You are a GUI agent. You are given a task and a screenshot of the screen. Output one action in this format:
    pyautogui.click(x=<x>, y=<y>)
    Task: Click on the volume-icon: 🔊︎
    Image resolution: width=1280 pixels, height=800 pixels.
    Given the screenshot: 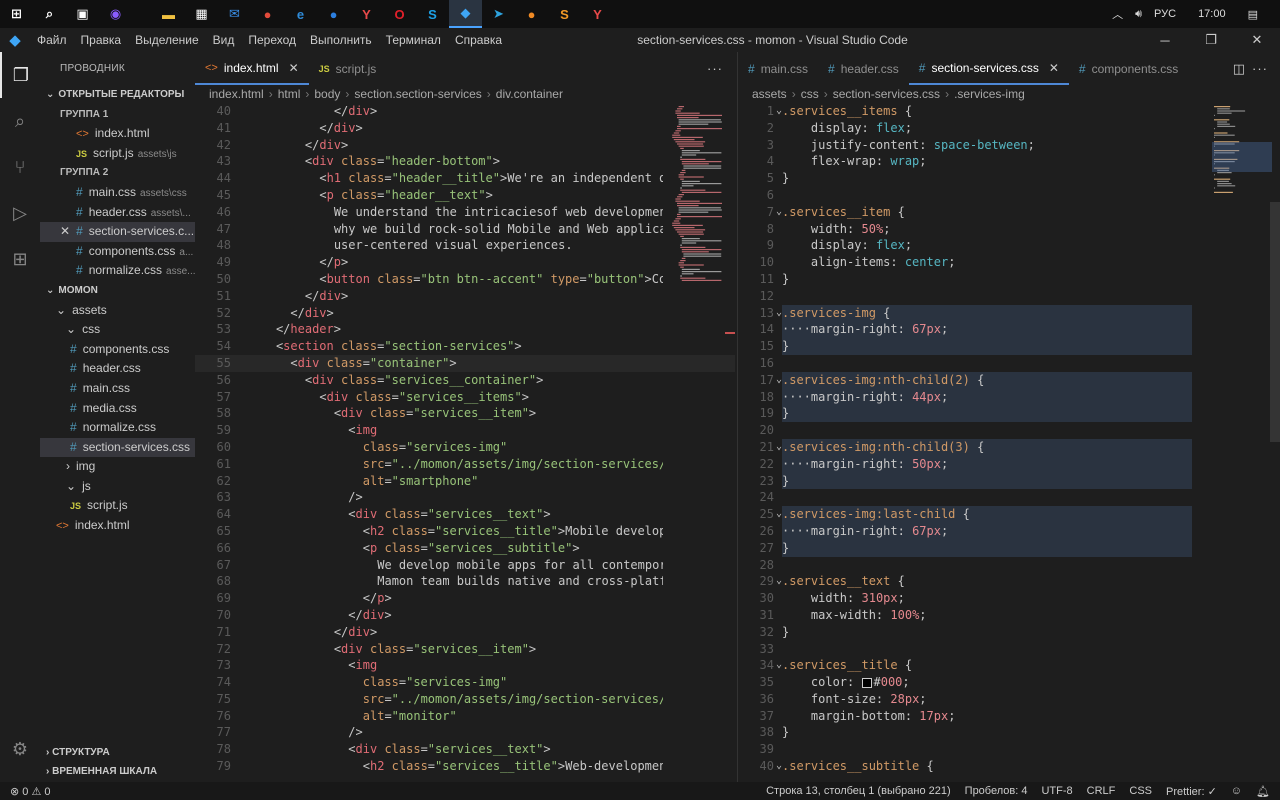 What is the action you would take?
    pyautogui.click(x=1138, y=14)
    